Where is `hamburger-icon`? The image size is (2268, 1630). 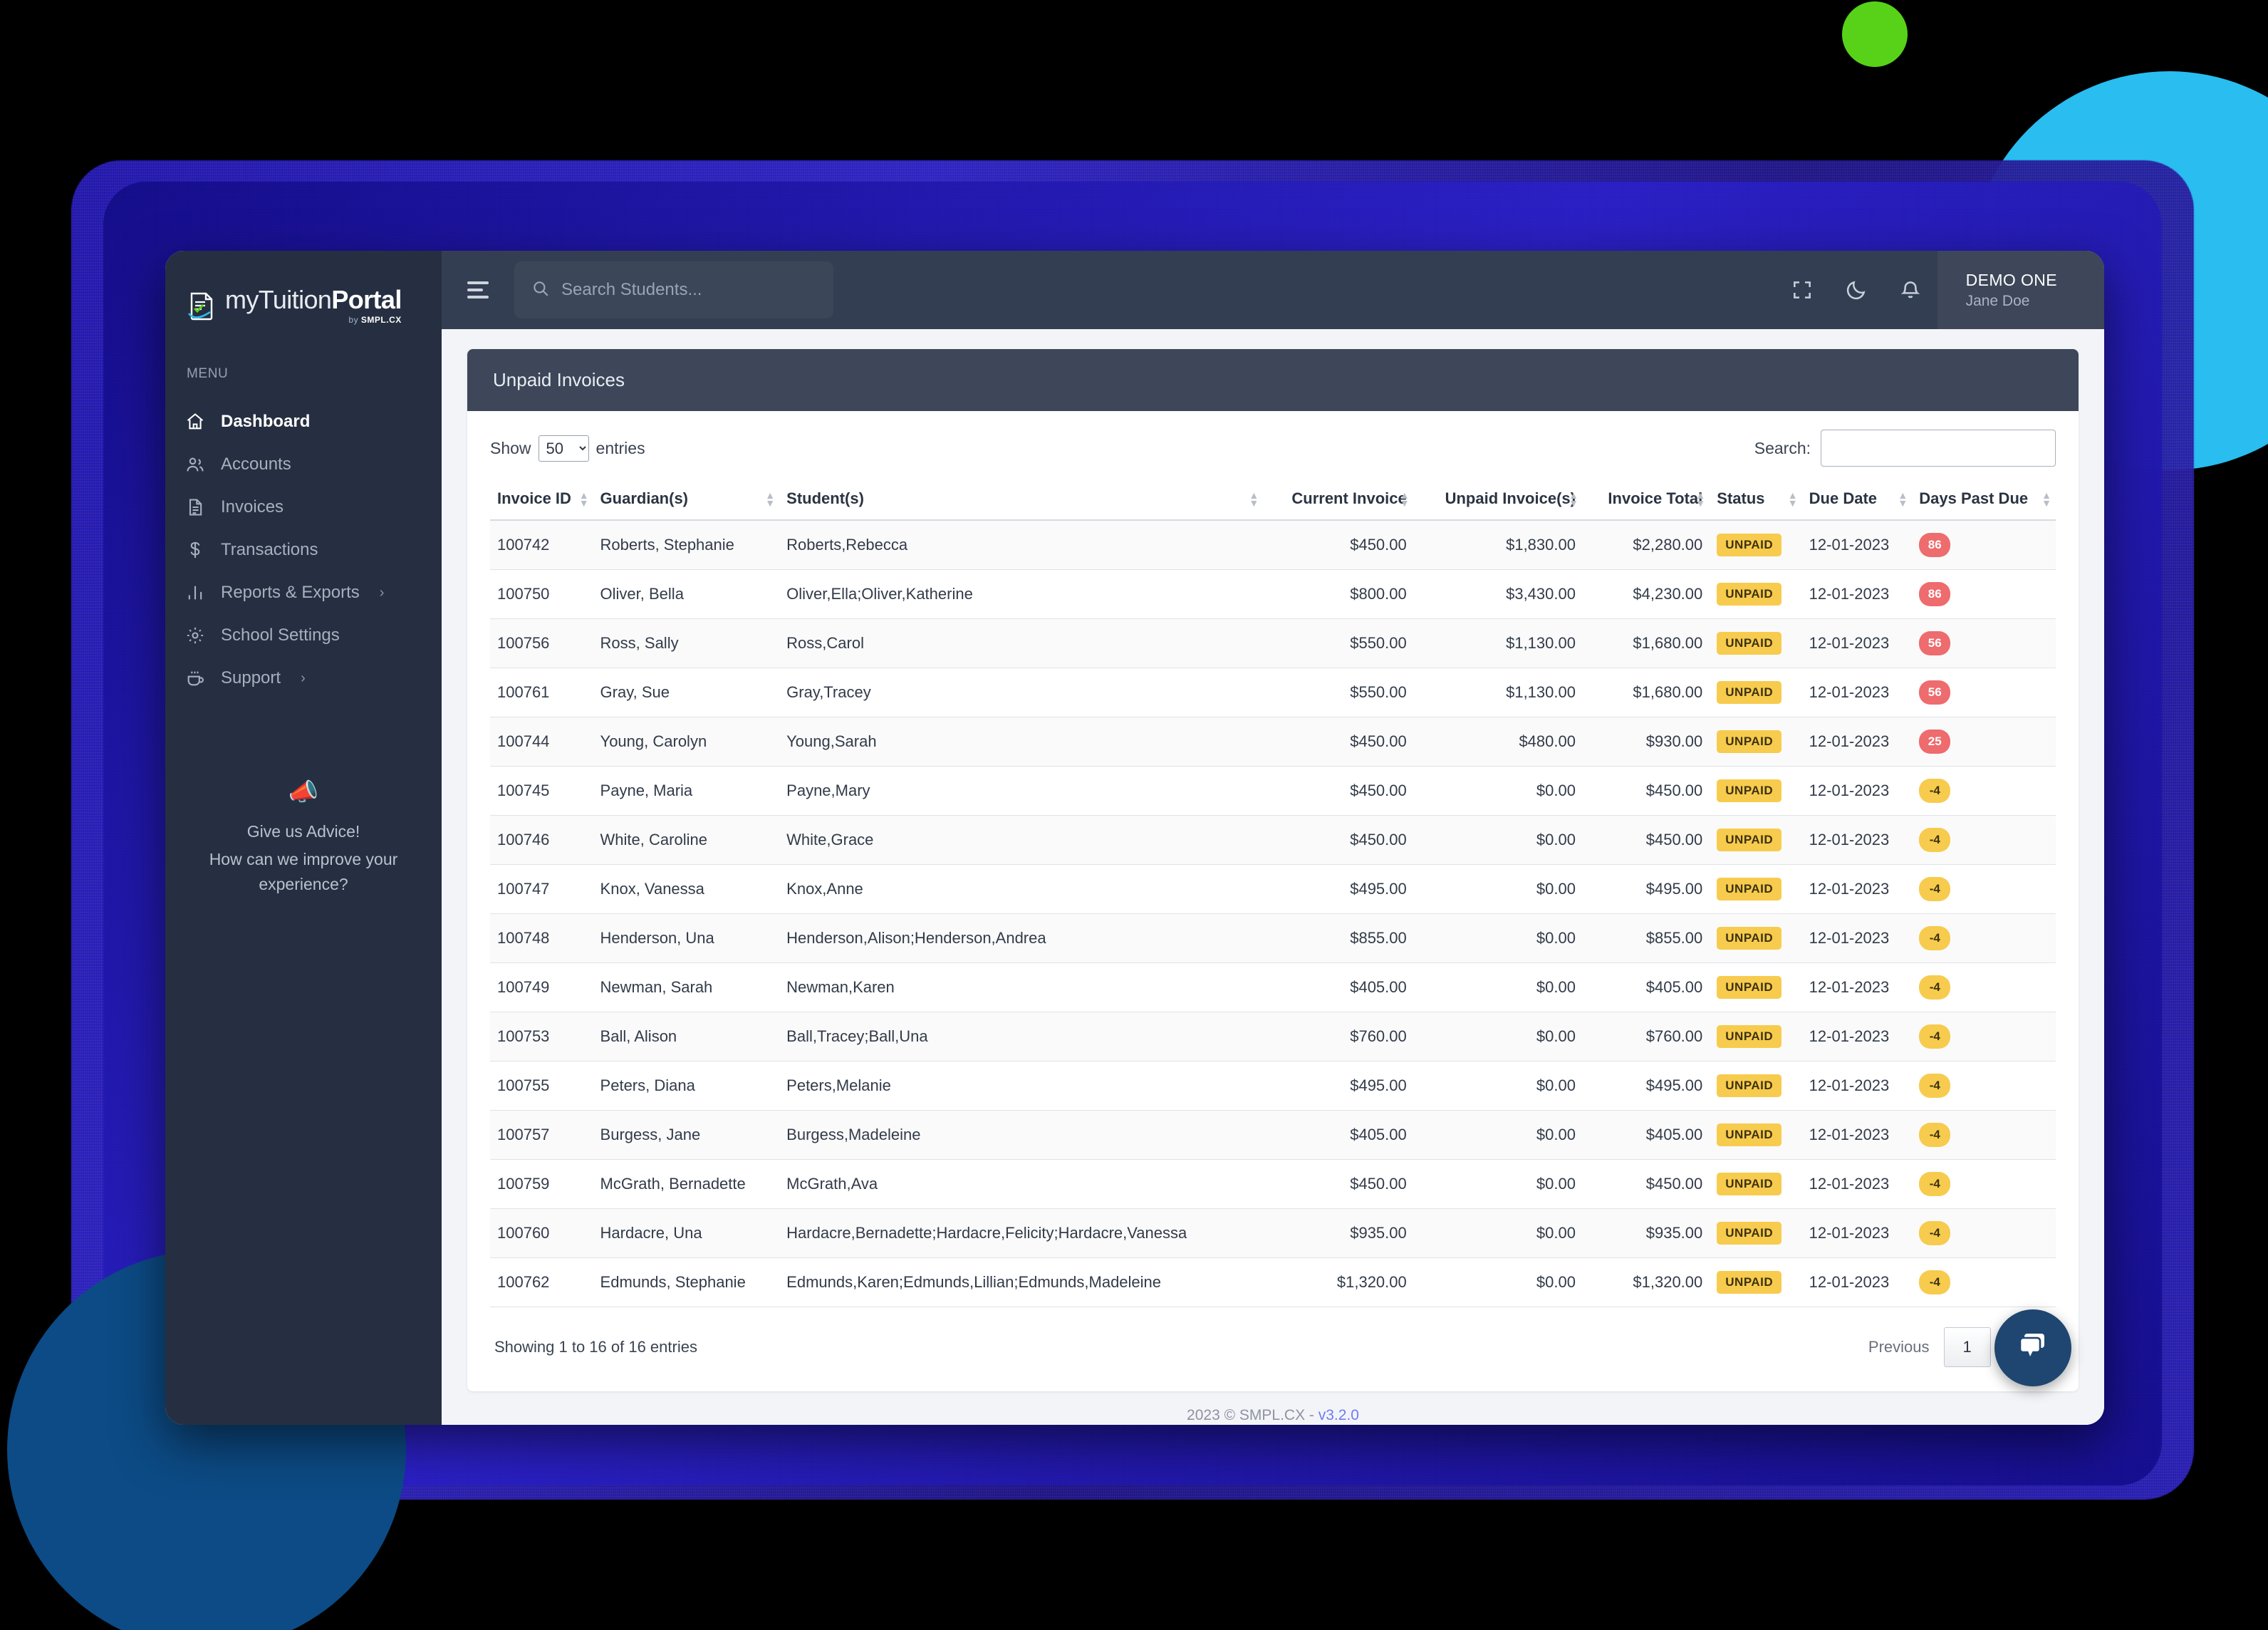
hamburger-icon is located at coordinates (480, 290).